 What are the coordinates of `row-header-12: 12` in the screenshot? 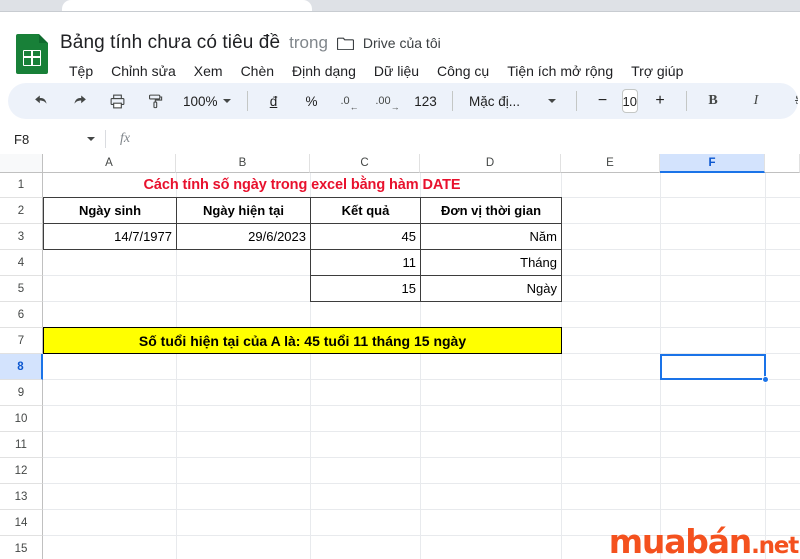 It's located at (21, 471).